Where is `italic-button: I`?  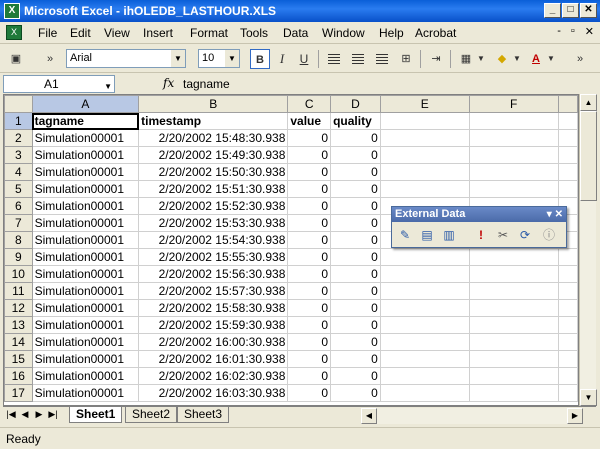 italic-button: I is located at coordinates (282, 59).